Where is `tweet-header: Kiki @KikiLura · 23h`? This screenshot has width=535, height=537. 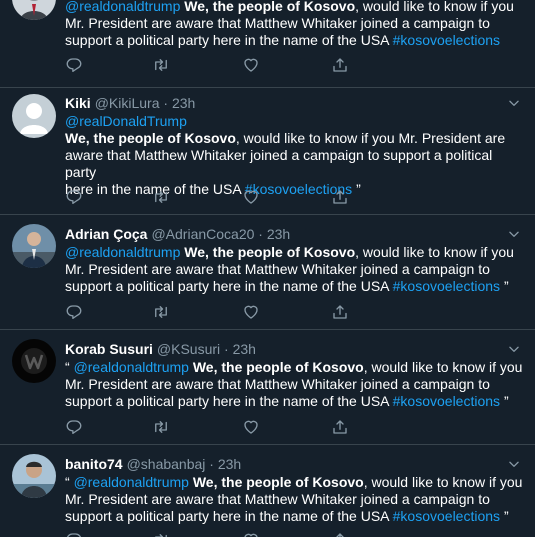
tweet-header: Kiki @KikiLura · 23h is located at coordinates (295, 103).